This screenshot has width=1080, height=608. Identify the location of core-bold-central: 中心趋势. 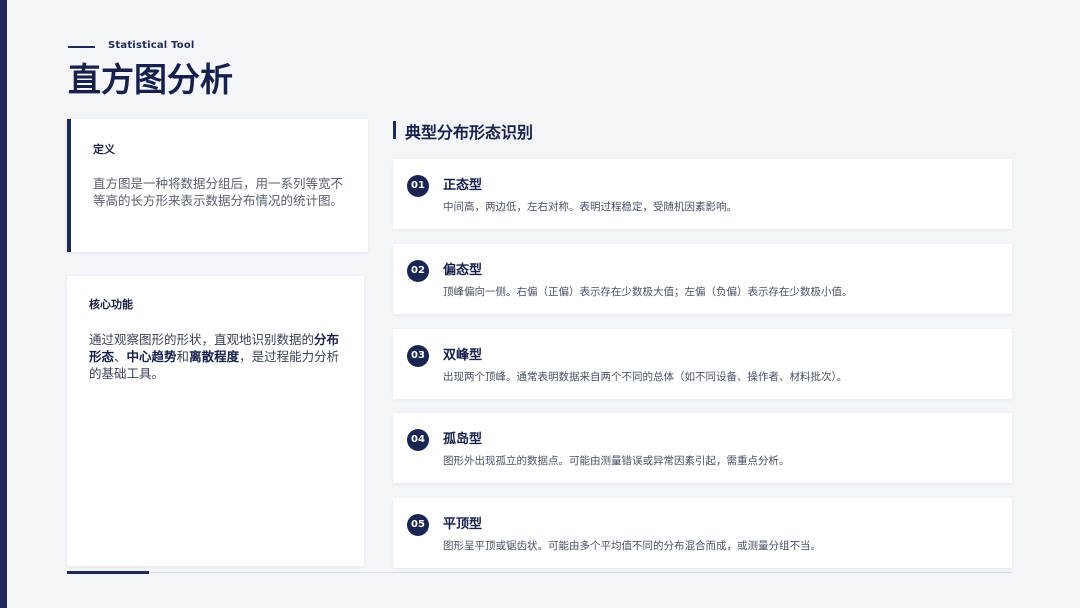
(151, 356).